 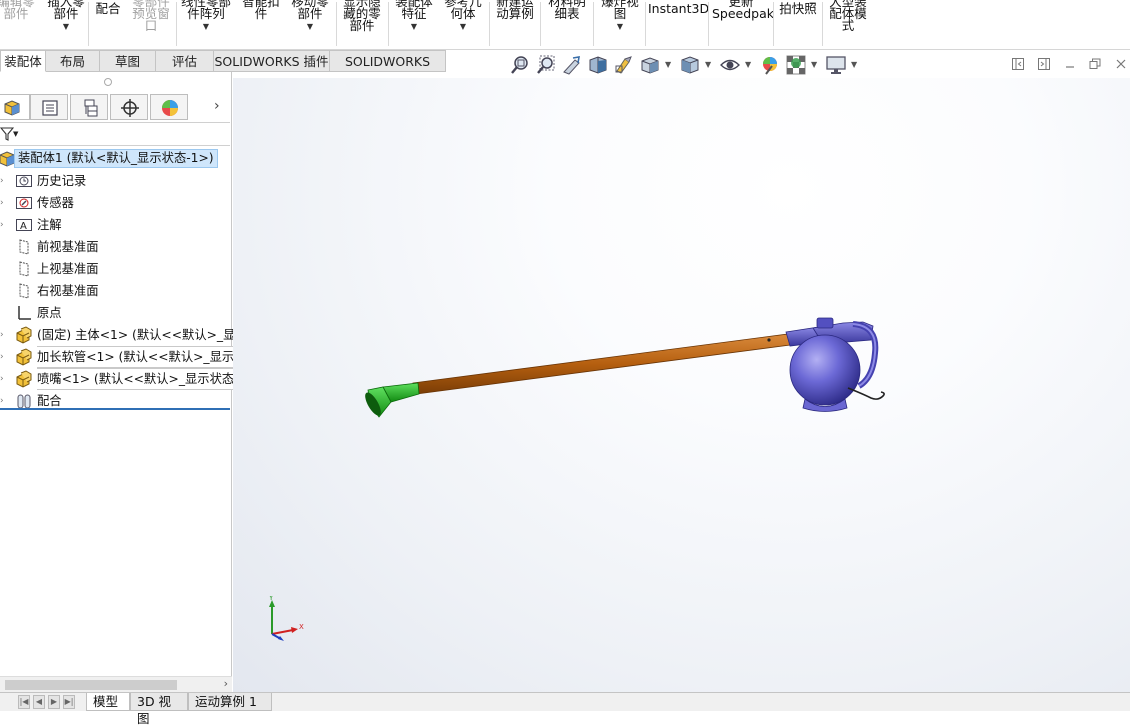 What do you see at coordinates (272, 61) in the screenshot?
I see `tab-solidworks-addins: SOLIDWORKS 插件` at bounding box center [272, 61].